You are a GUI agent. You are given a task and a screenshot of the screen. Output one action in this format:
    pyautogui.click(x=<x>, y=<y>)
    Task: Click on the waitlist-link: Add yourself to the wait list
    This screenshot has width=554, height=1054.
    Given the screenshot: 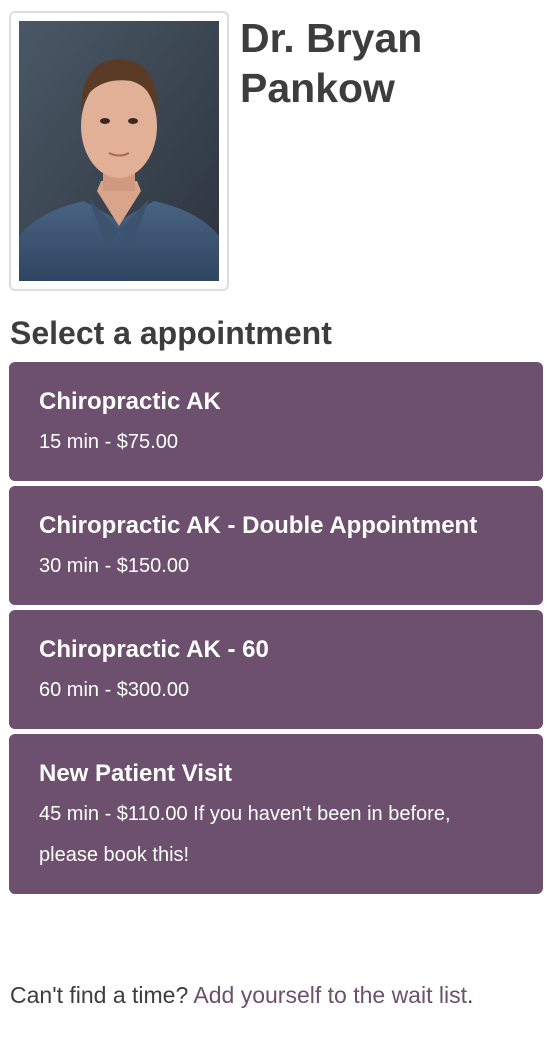 What is the action you would take?
    pyautogui.click(x=330, y=995)
    